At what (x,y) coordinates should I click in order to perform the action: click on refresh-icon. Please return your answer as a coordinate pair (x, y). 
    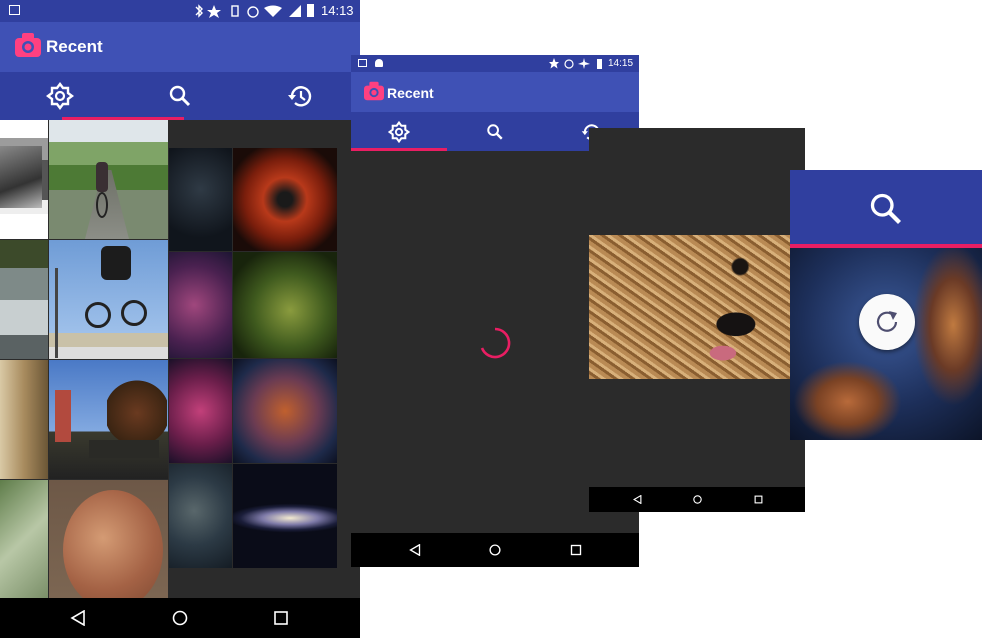
    Looking at the image, I should click on (887, 321).